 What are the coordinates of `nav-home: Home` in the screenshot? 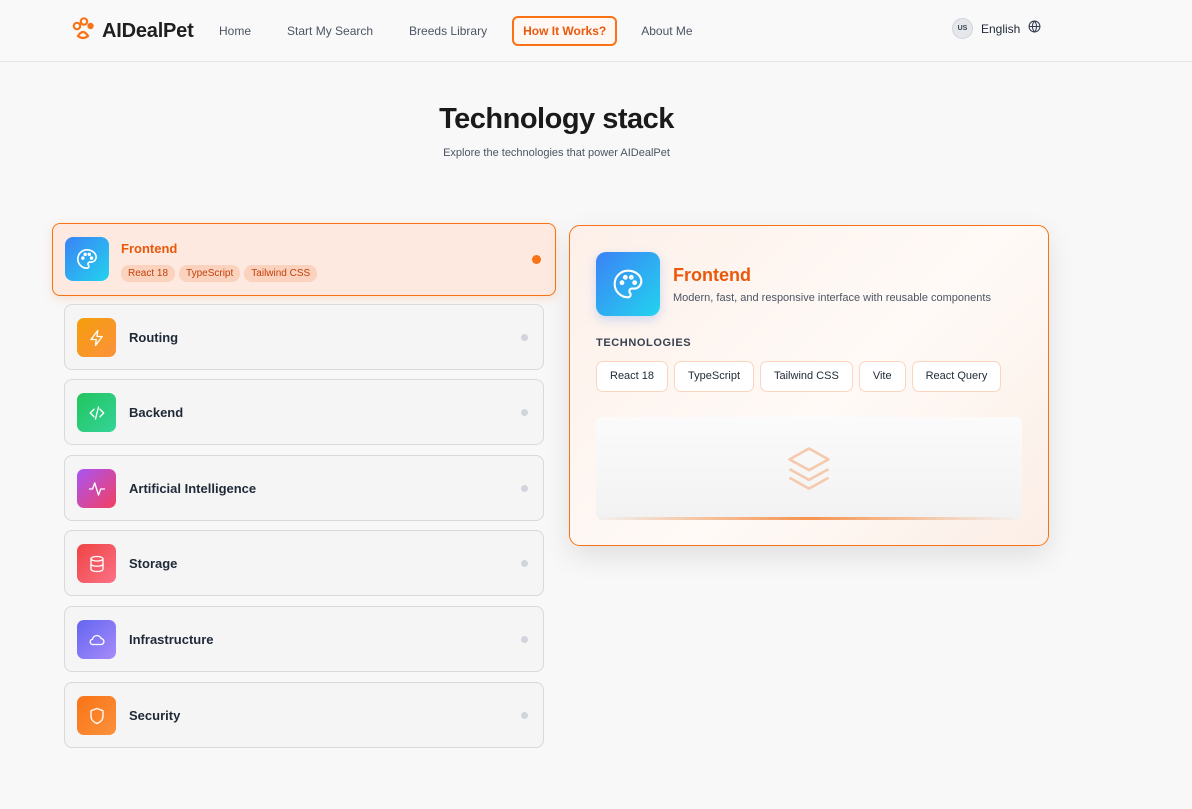 It's located at (235, 31).